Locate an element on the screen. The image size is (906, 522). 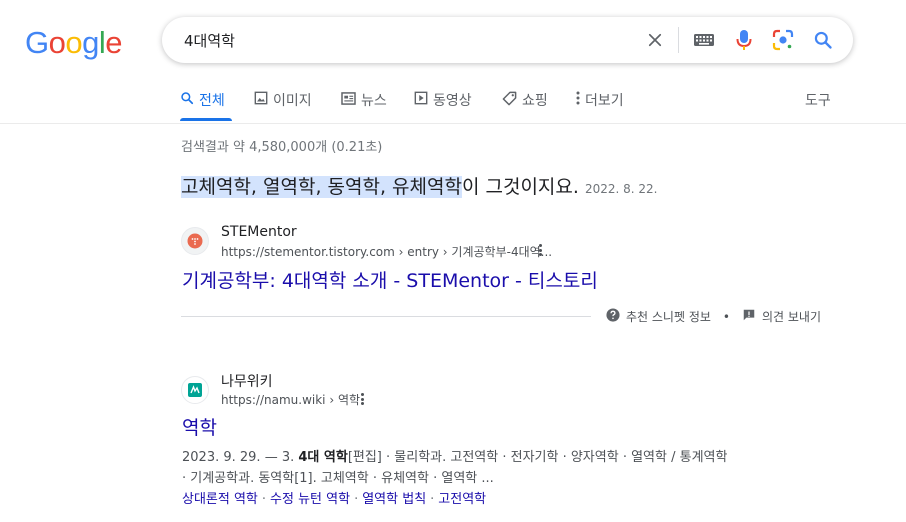
tab-label: 쇼핑 is located at coordinates (535, 101).